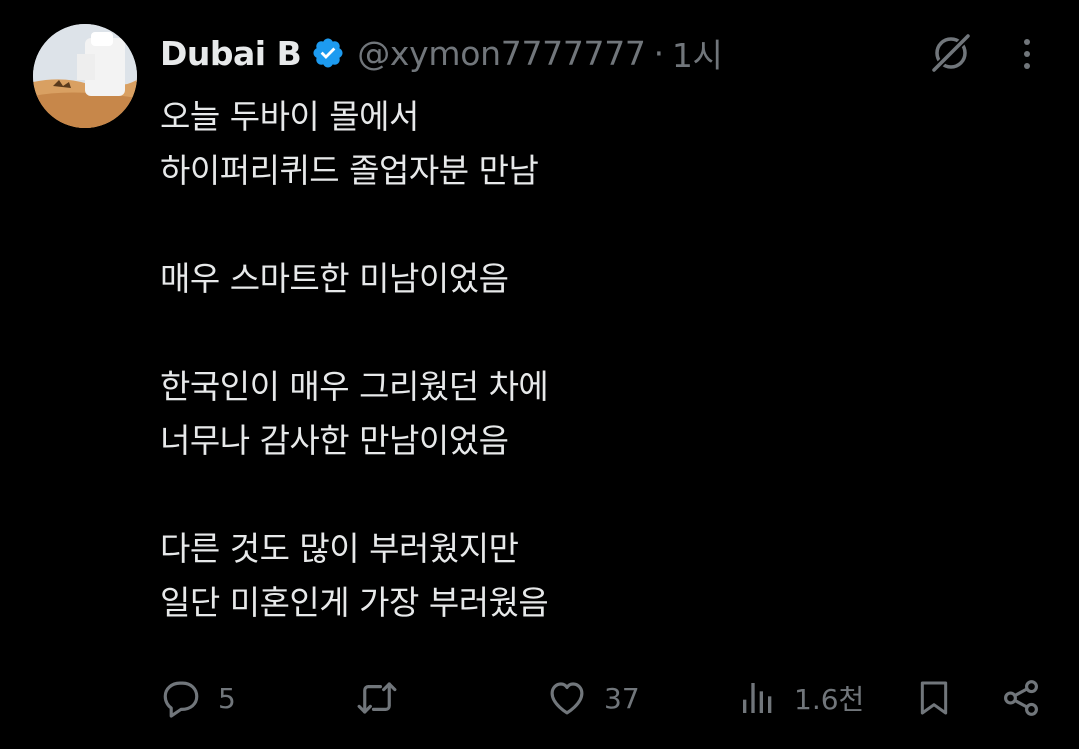 This screenshot has width=1079, height=749. I want to click on share-icon, so click(1021, 698).